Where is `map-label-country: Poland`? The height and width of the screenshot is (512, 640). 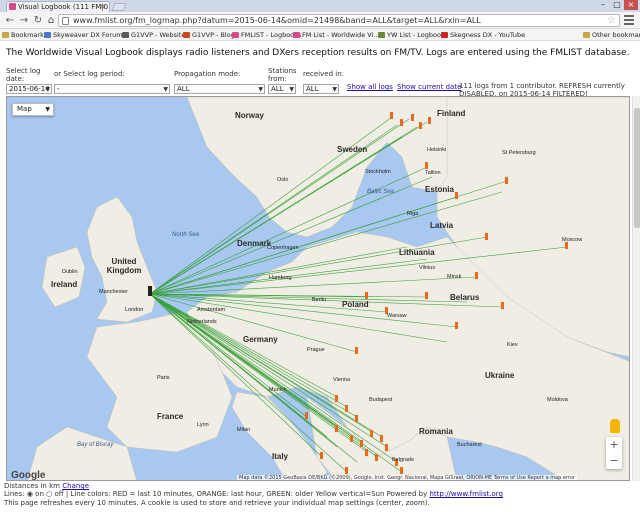 map-label-country: Poland is located at coordinates (355, 304).